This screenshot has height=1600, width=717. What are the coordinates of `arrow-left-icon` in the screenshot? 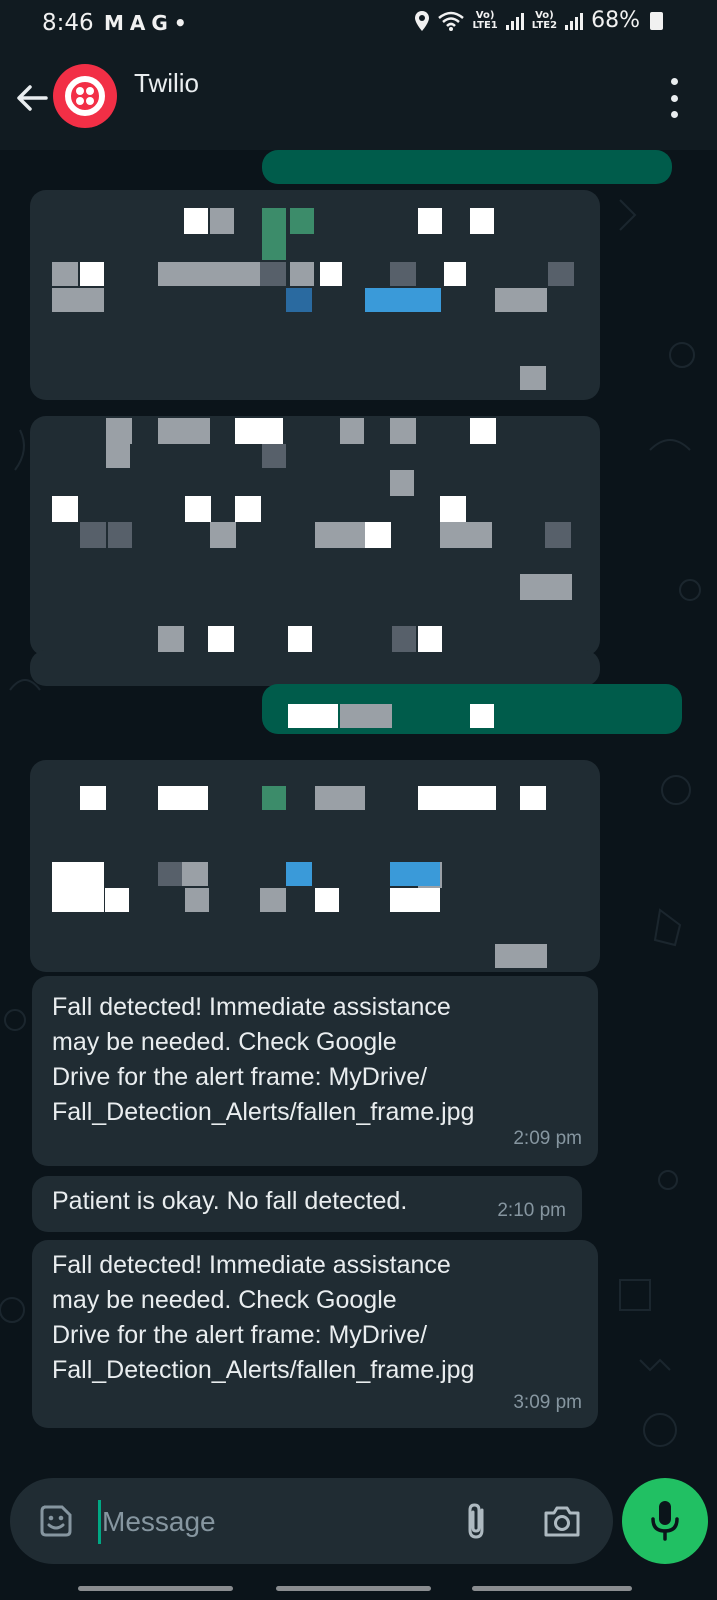 It's located at (32, 98).